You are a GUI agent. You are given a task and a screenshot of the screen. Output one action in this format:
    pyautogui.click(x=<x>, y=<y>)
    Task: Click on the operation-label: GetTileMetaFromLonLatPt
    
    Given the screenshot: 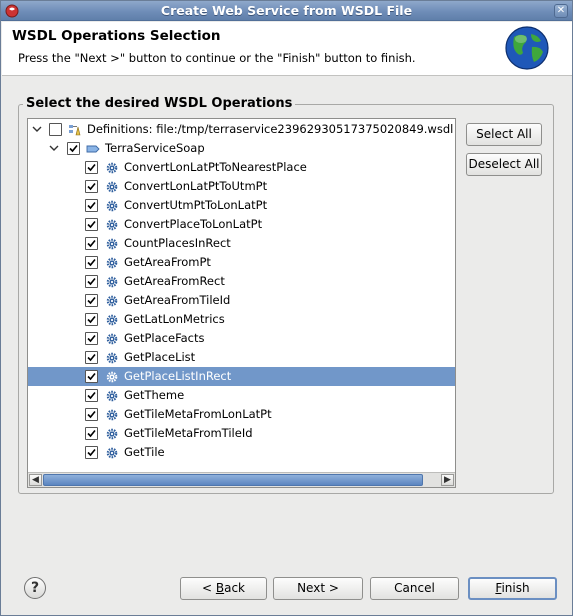 What is the action you would take?
    pyautogui.click(x=198, y=414)
    